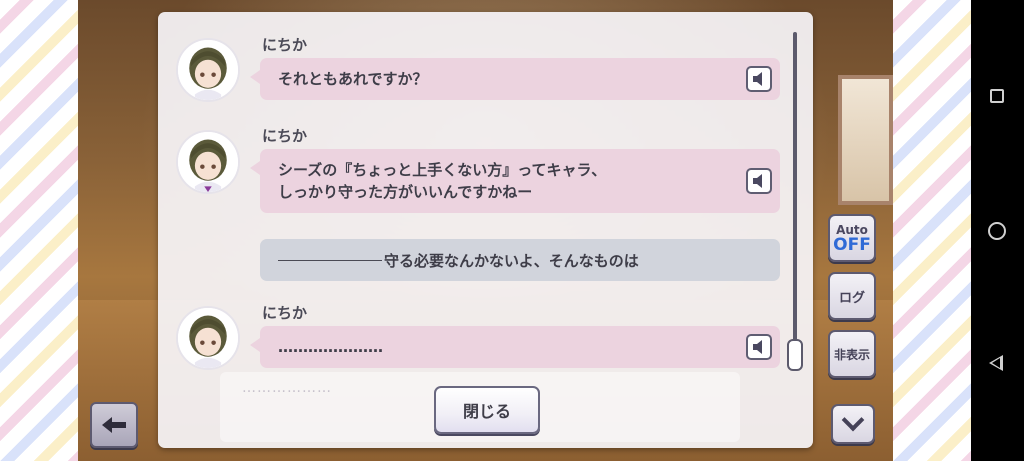 The width and height of the screenshot is (1024, 461). I want to click on back-button, so click(114, 425).